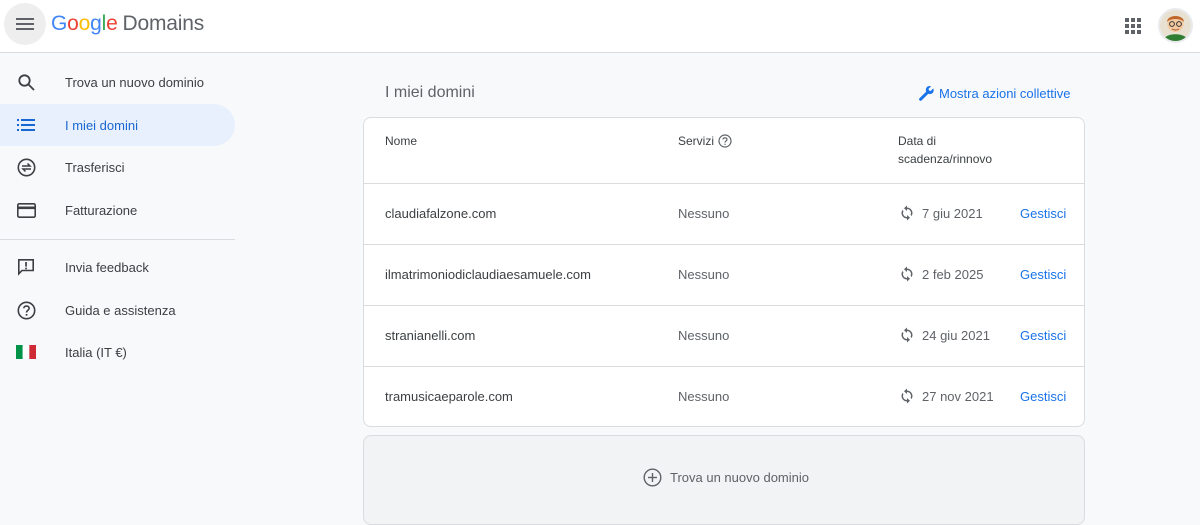  What do you see at coordinates (96, 352) in the screenshot?
I see `sidebar-item-label: Italia (IT €)` at bounding box center [96, 352].